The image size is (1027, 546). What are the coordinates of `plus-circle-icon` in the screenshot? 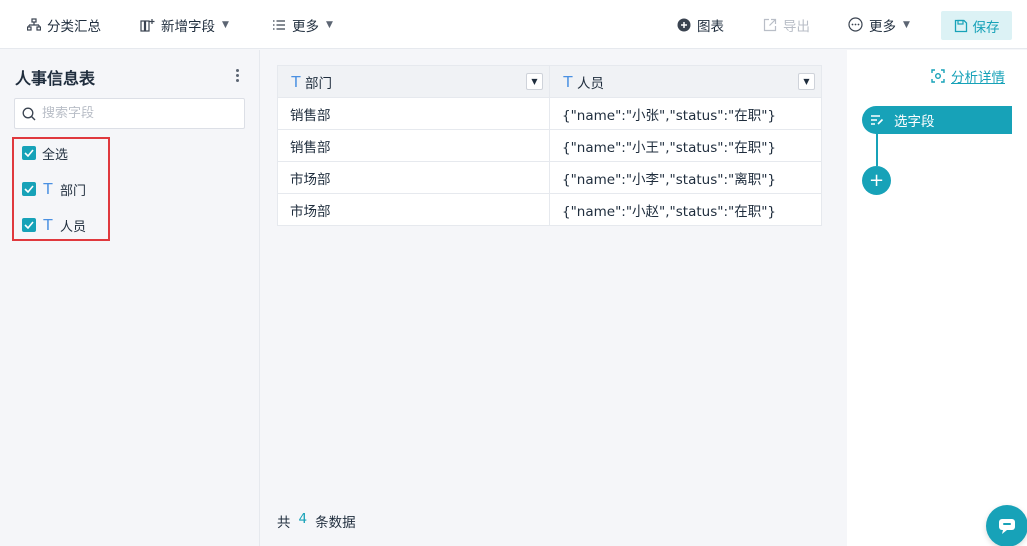 It's located at (684, 24).